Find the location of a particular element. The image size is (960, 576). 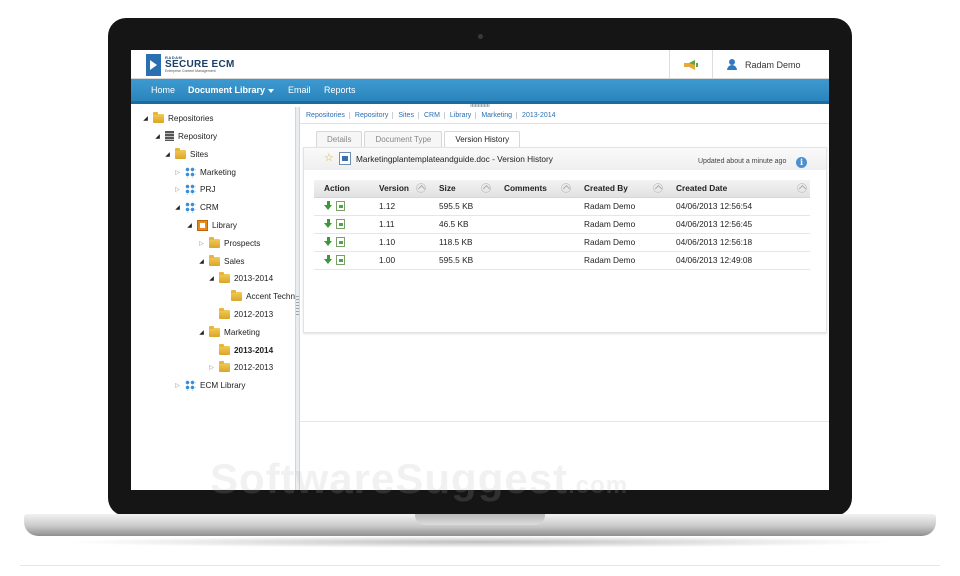

tree-item: ▷ 2012-2013 is located at coordinates (240, 367).